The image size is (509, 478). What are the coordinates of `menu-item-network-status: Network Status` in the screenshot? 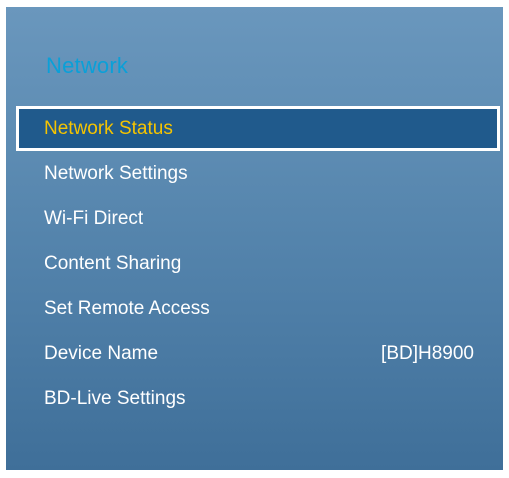 It's located at (258, 128).